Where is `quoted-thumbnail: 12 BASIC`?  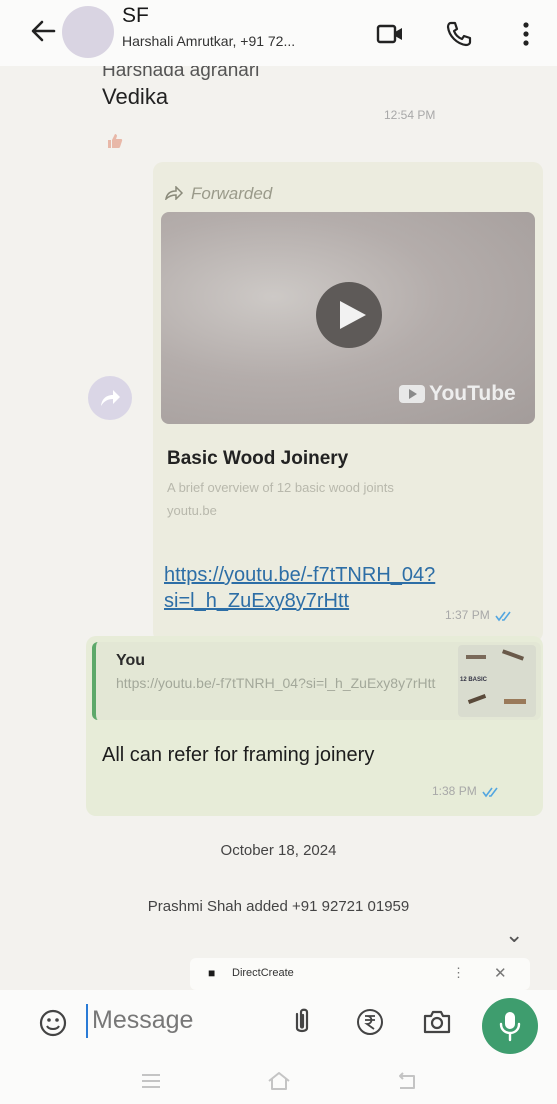 quoted-thumbnail: 12 BASIC is located at coordinates (497, 681).